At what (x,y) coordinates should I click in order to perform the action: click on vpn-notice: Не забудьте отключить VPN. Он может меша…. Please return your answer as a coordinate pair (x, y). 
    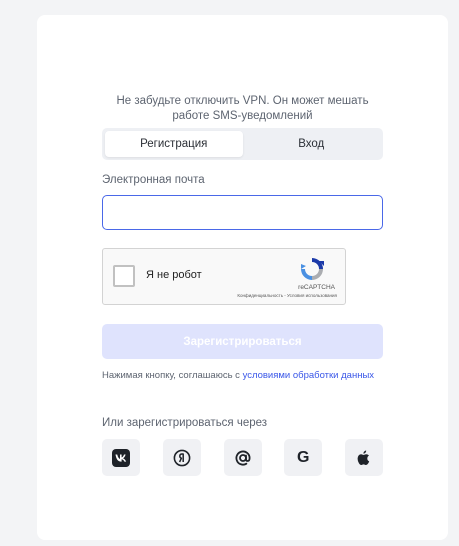
    Looking at the image, I should click on (242, 109).